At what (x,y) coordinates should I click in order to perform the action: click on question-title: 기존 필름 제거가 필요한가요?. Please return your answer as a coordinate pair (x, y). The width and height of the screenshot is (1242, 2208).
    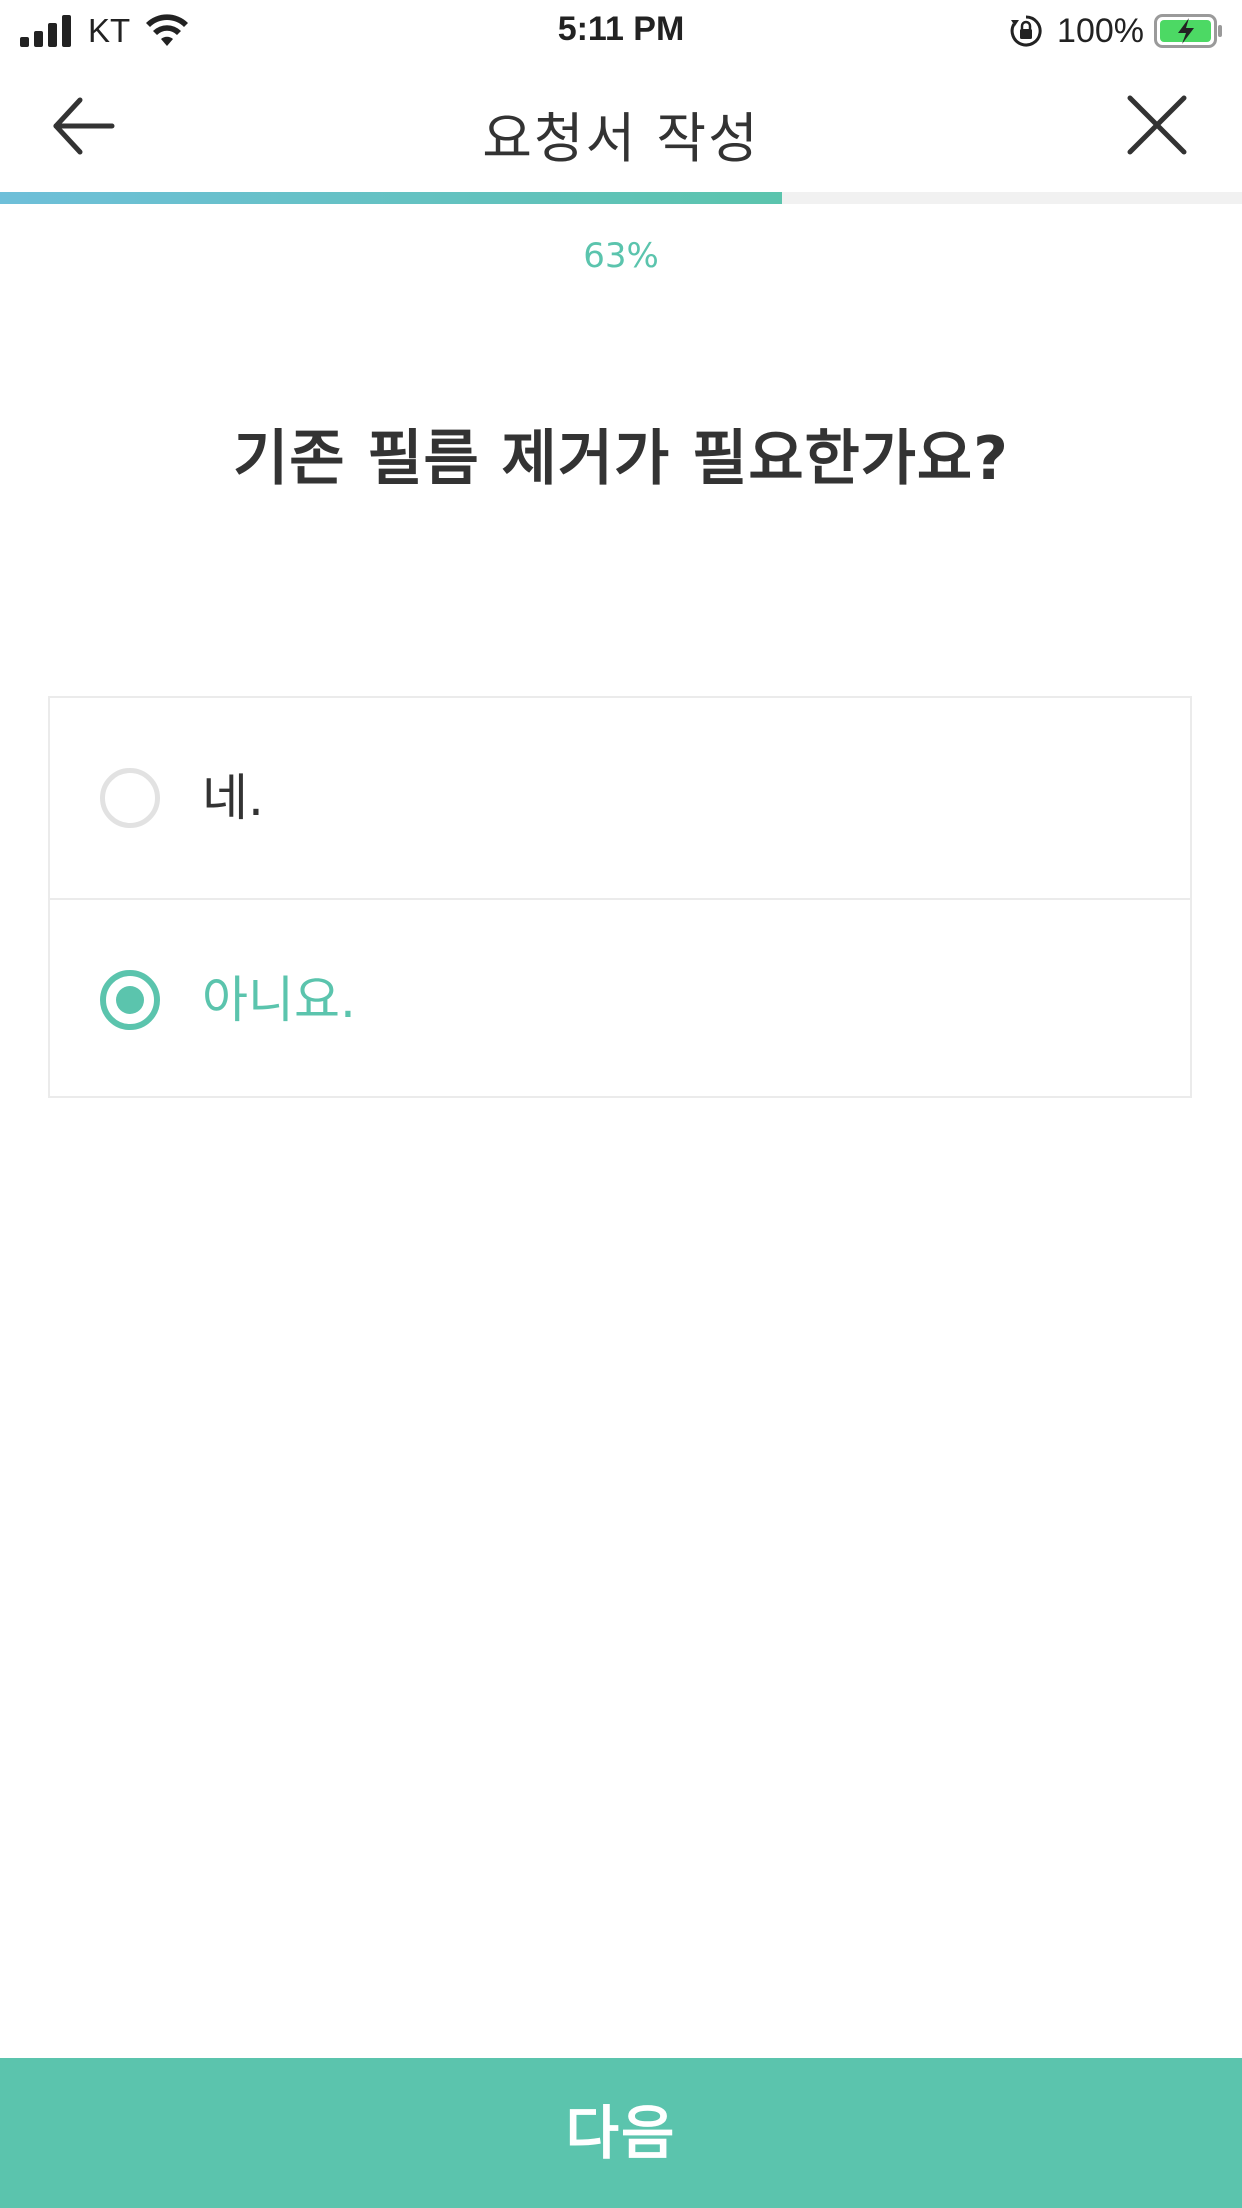
    Looking at the image, I should click on (621, 459).